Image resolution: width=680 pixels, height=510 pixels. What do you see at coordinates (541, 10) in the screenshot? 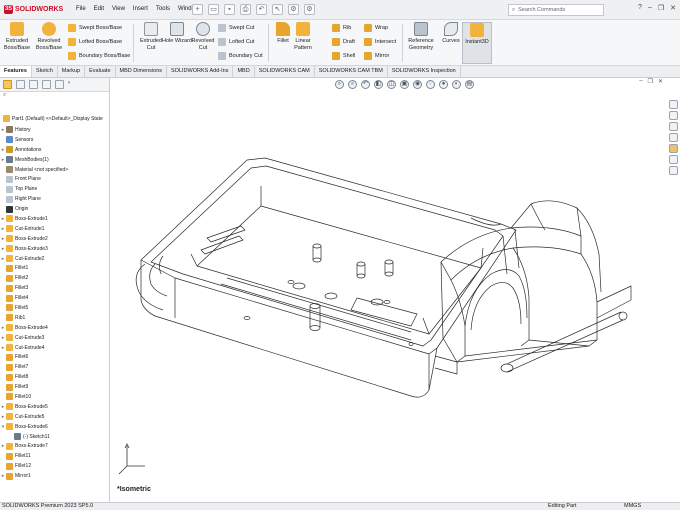
I see `search-input: Search Commands` at bounding box center [541, 10].